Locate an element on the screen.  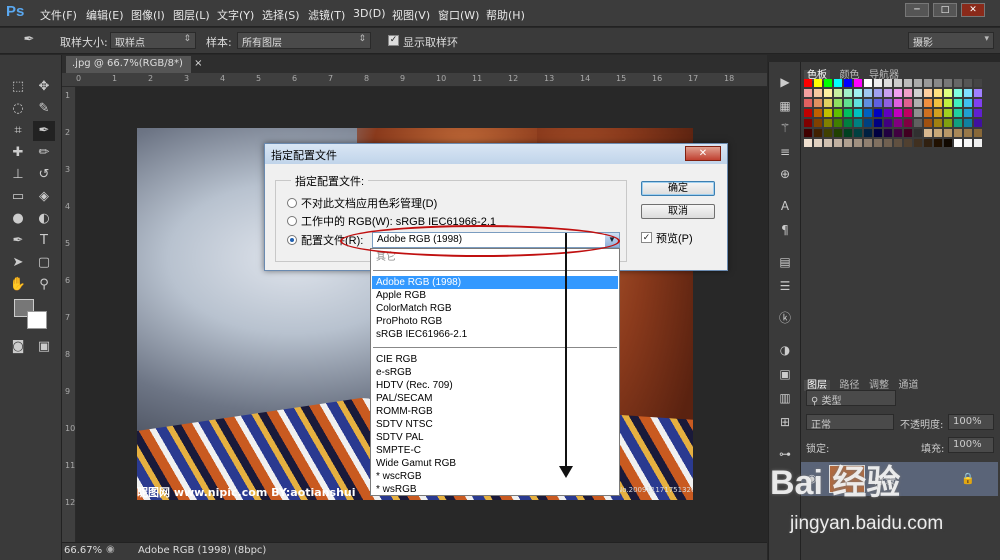
zoom-tool-icon: ⚲ is located at coordinates (44, 285).